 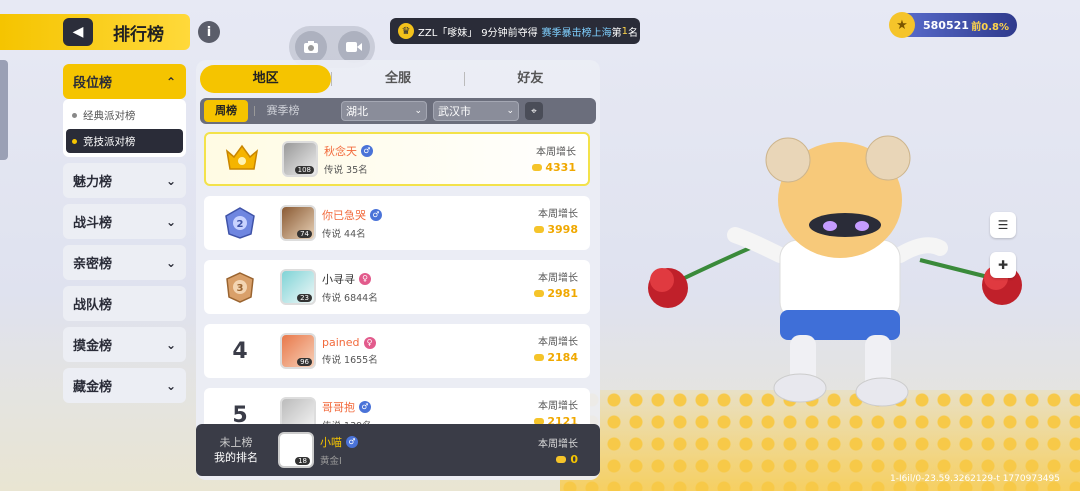 I want to click on notice-time: 9分钟前夺得, so click(x=509, y=33).